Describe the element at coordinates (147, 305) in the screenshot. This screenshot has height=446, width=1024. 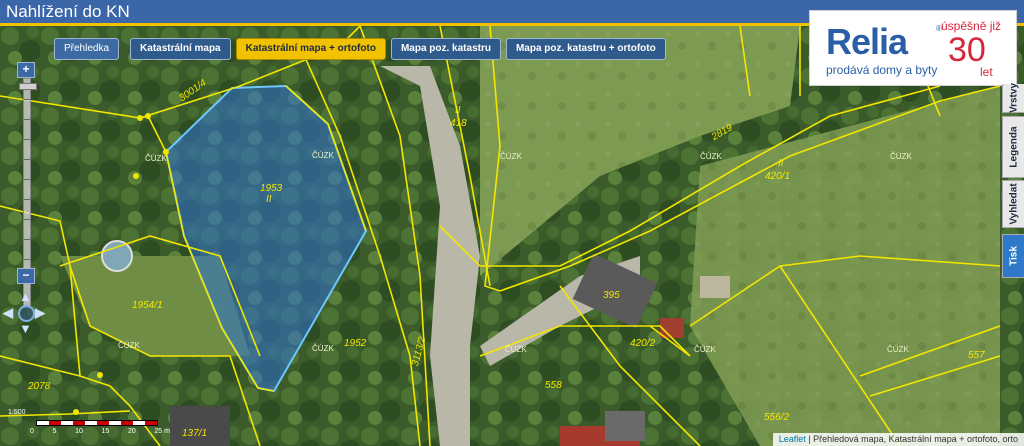
I see `parcel-label-1954-1: 1954/1` at that location.